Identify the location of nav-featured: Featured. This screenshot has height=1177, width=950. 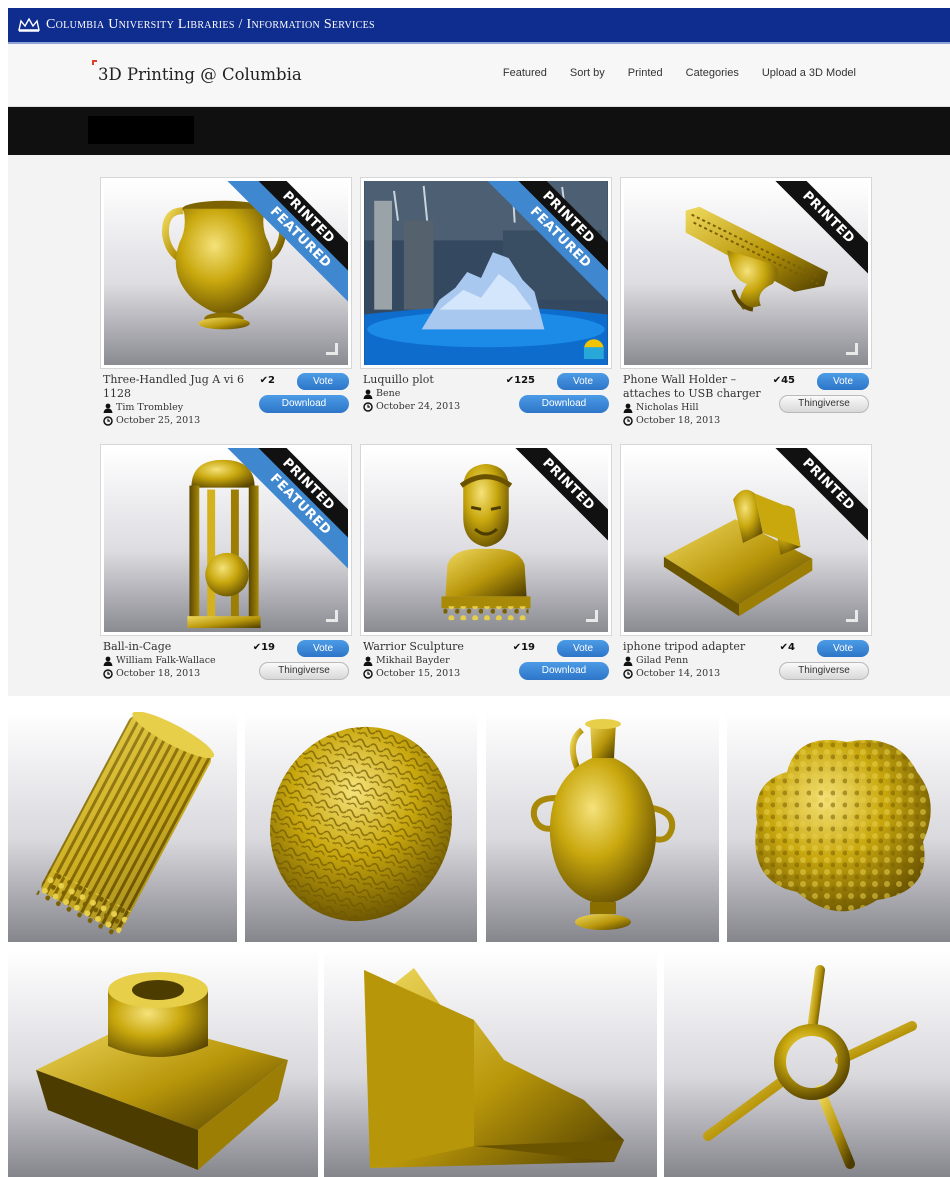
(525, 73).